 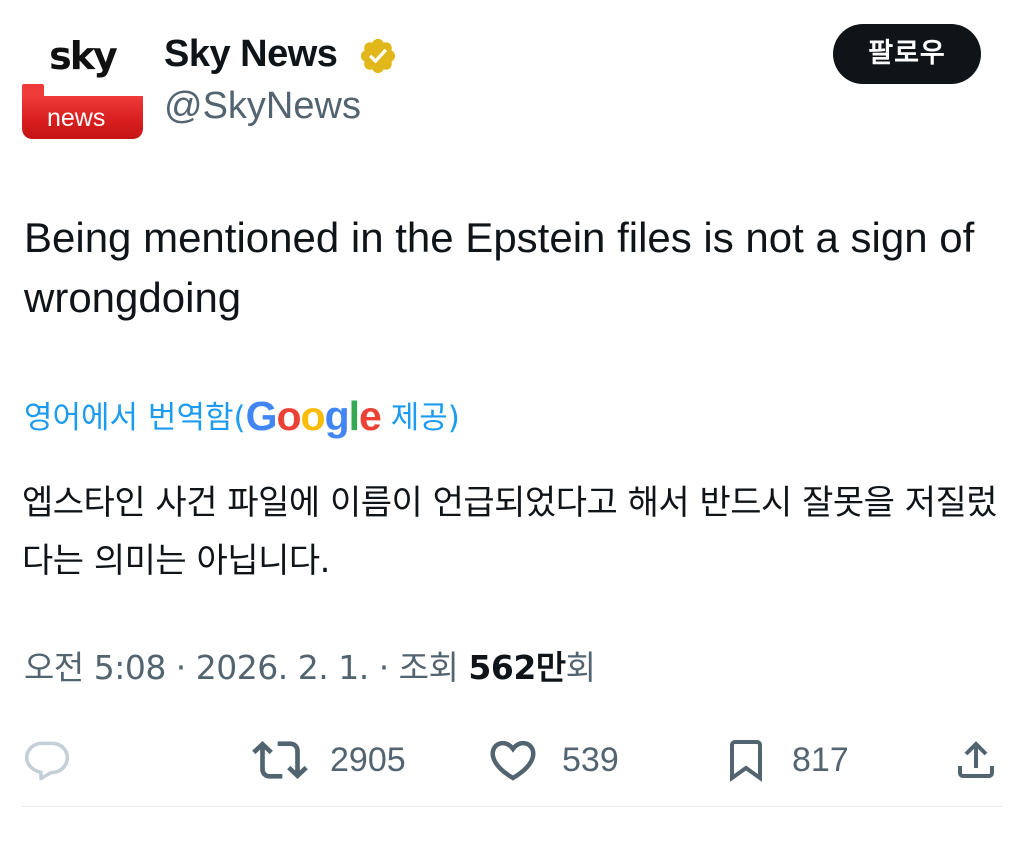 I want to click on follow-button: 팔로우, so click(x=907, y=54).